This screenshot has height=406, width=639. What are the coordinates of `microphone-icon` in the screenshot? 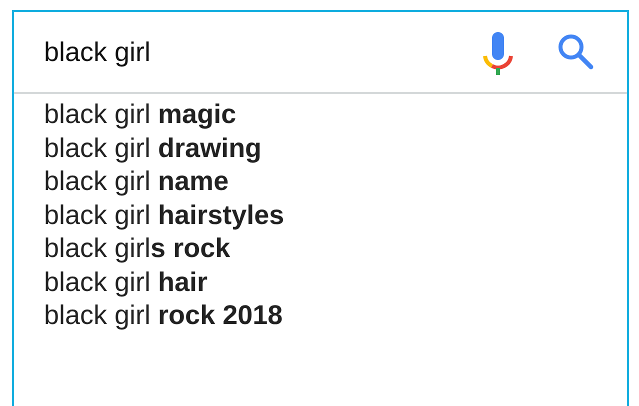 It's located at (498, 54).